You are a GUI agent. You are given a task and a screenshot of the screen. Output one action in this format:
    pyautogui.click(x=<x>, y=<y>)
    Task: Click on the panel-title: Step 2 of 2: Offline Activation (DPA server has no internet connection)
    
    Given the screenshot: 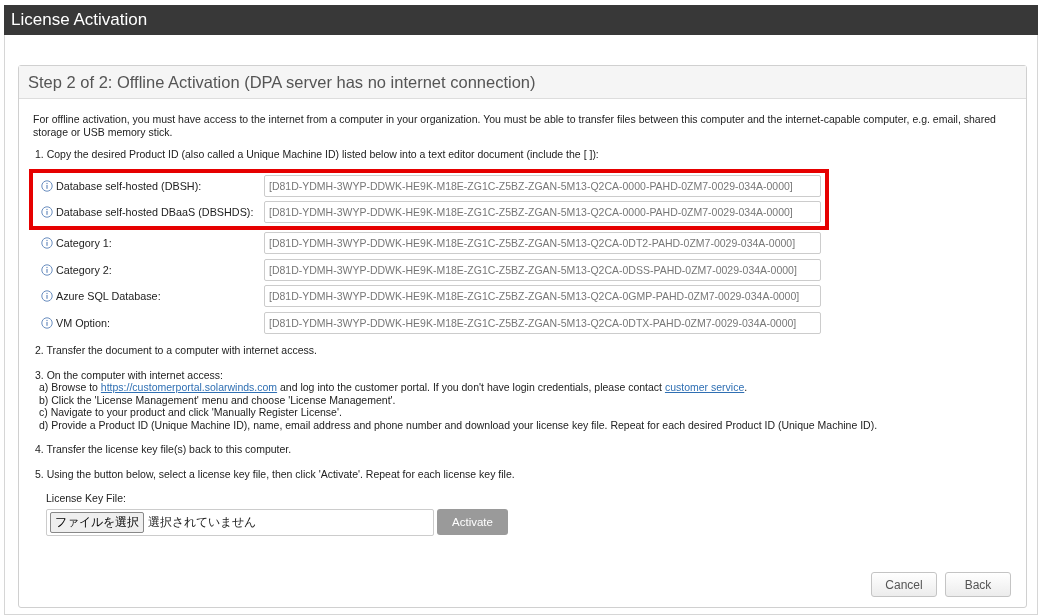 What is the action you would take?
    pyautogui.click(x=522, y=82)
    